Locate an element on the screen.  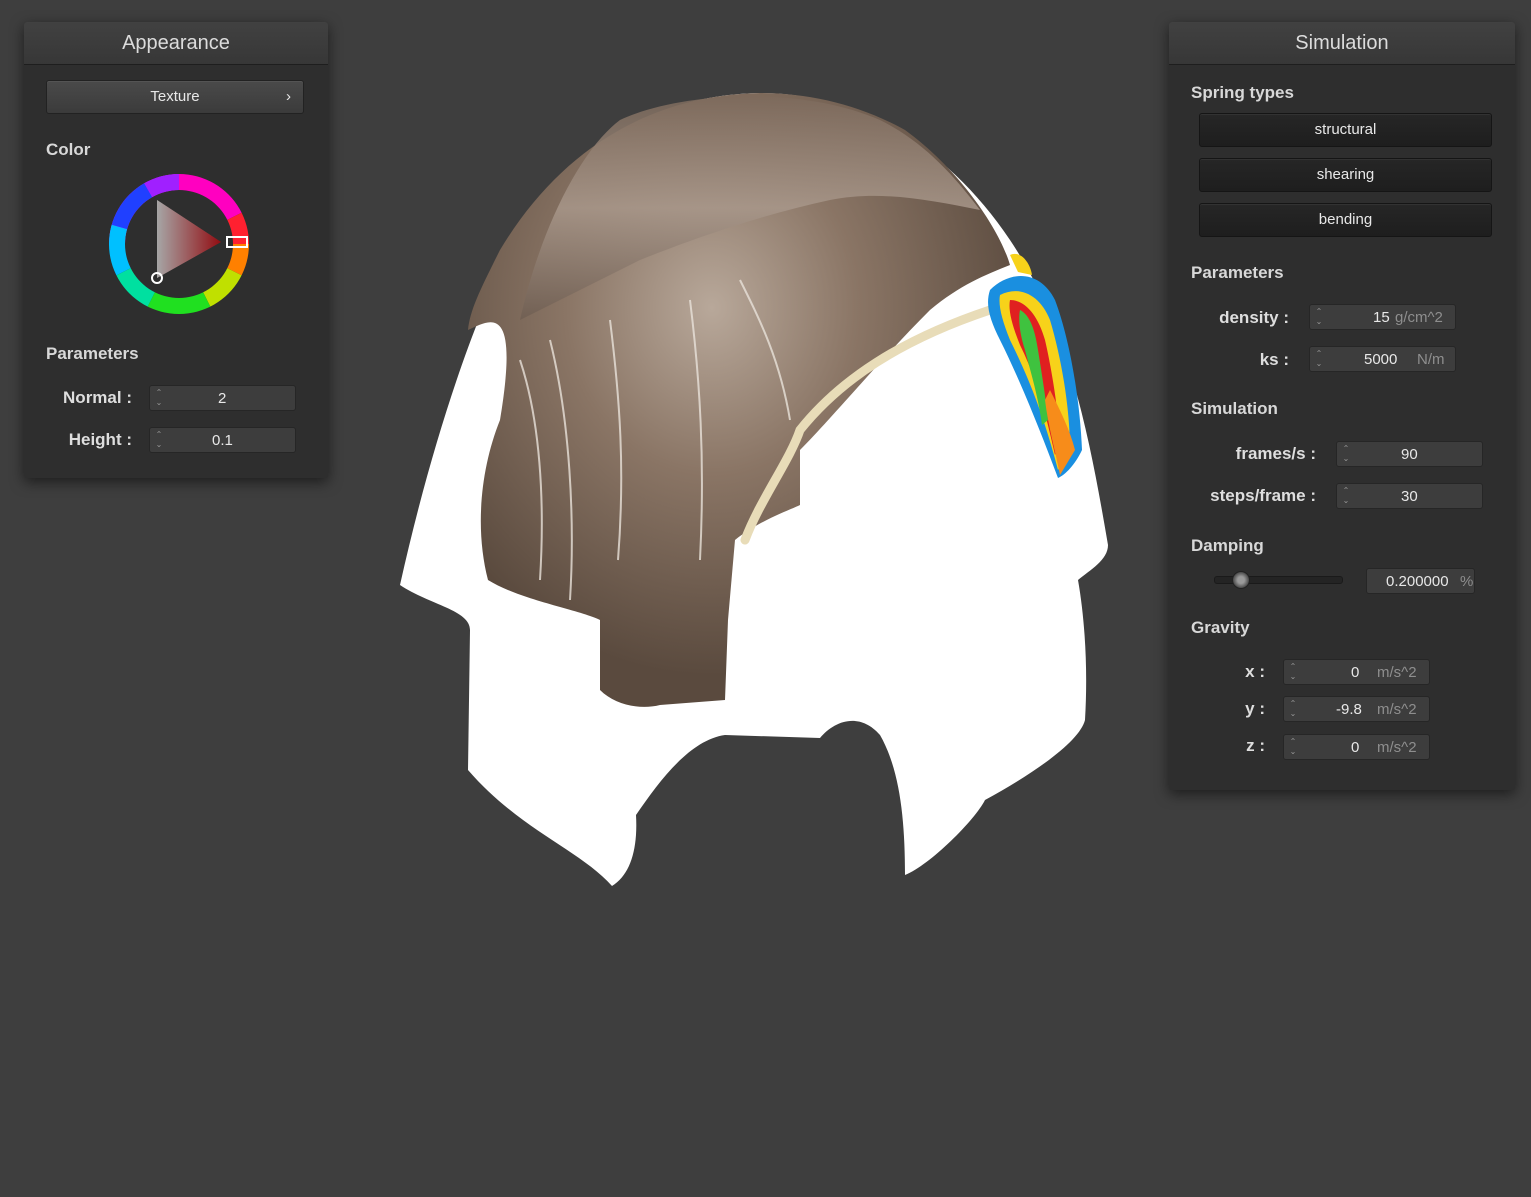
gravity-x-label: x : is located at coordinates (1255, 671).